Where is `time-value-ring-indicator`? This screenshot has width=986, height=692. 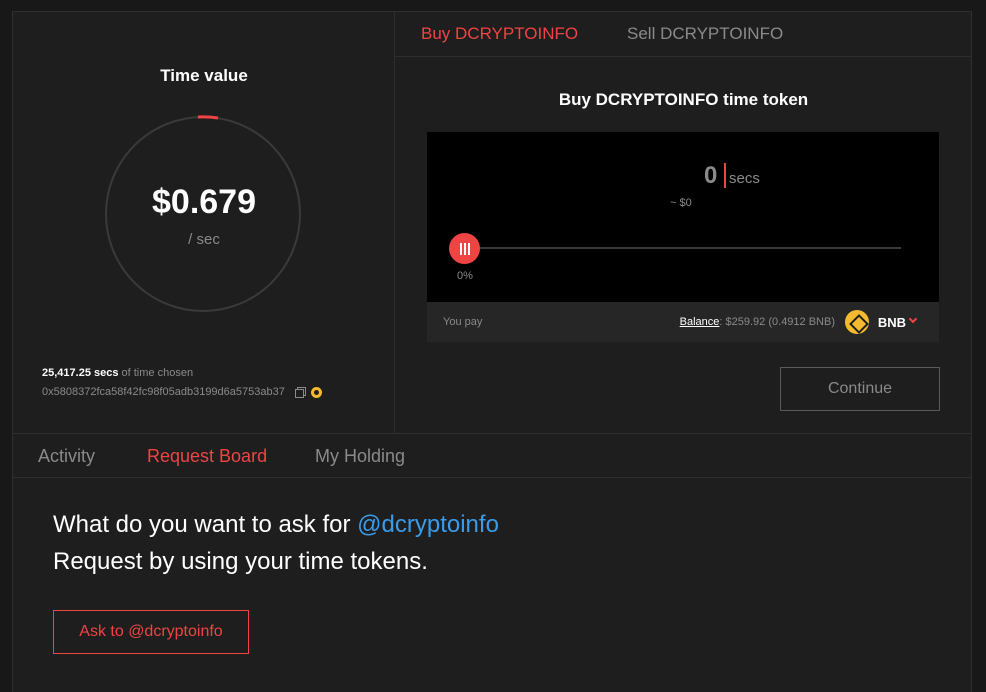
time-value-ring-indicator is located at coordinates (208, 117).